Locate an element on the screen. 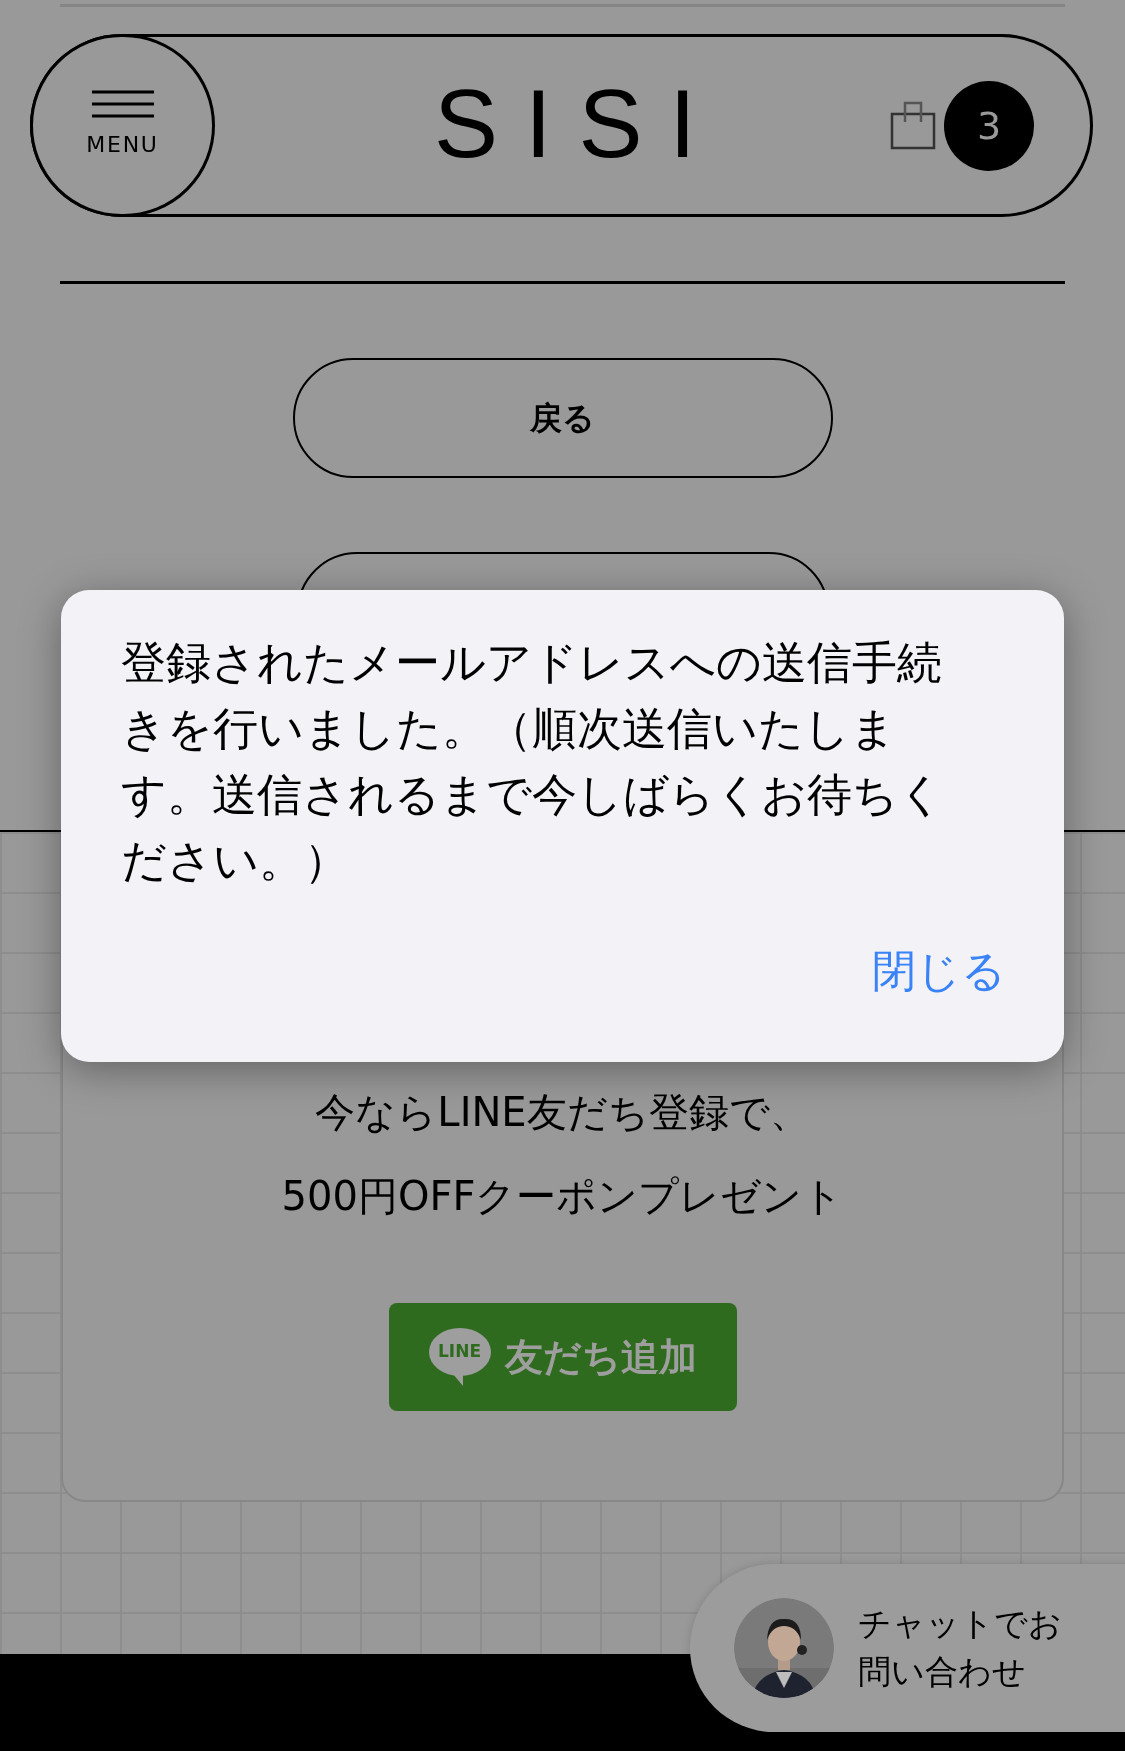  dialog-message: 登録されたメールアドレスへの送信手続きを行いました。（順次送信いたします。送信されるまで今しばらくお待ちください。） is located at coordinates (533, 762).